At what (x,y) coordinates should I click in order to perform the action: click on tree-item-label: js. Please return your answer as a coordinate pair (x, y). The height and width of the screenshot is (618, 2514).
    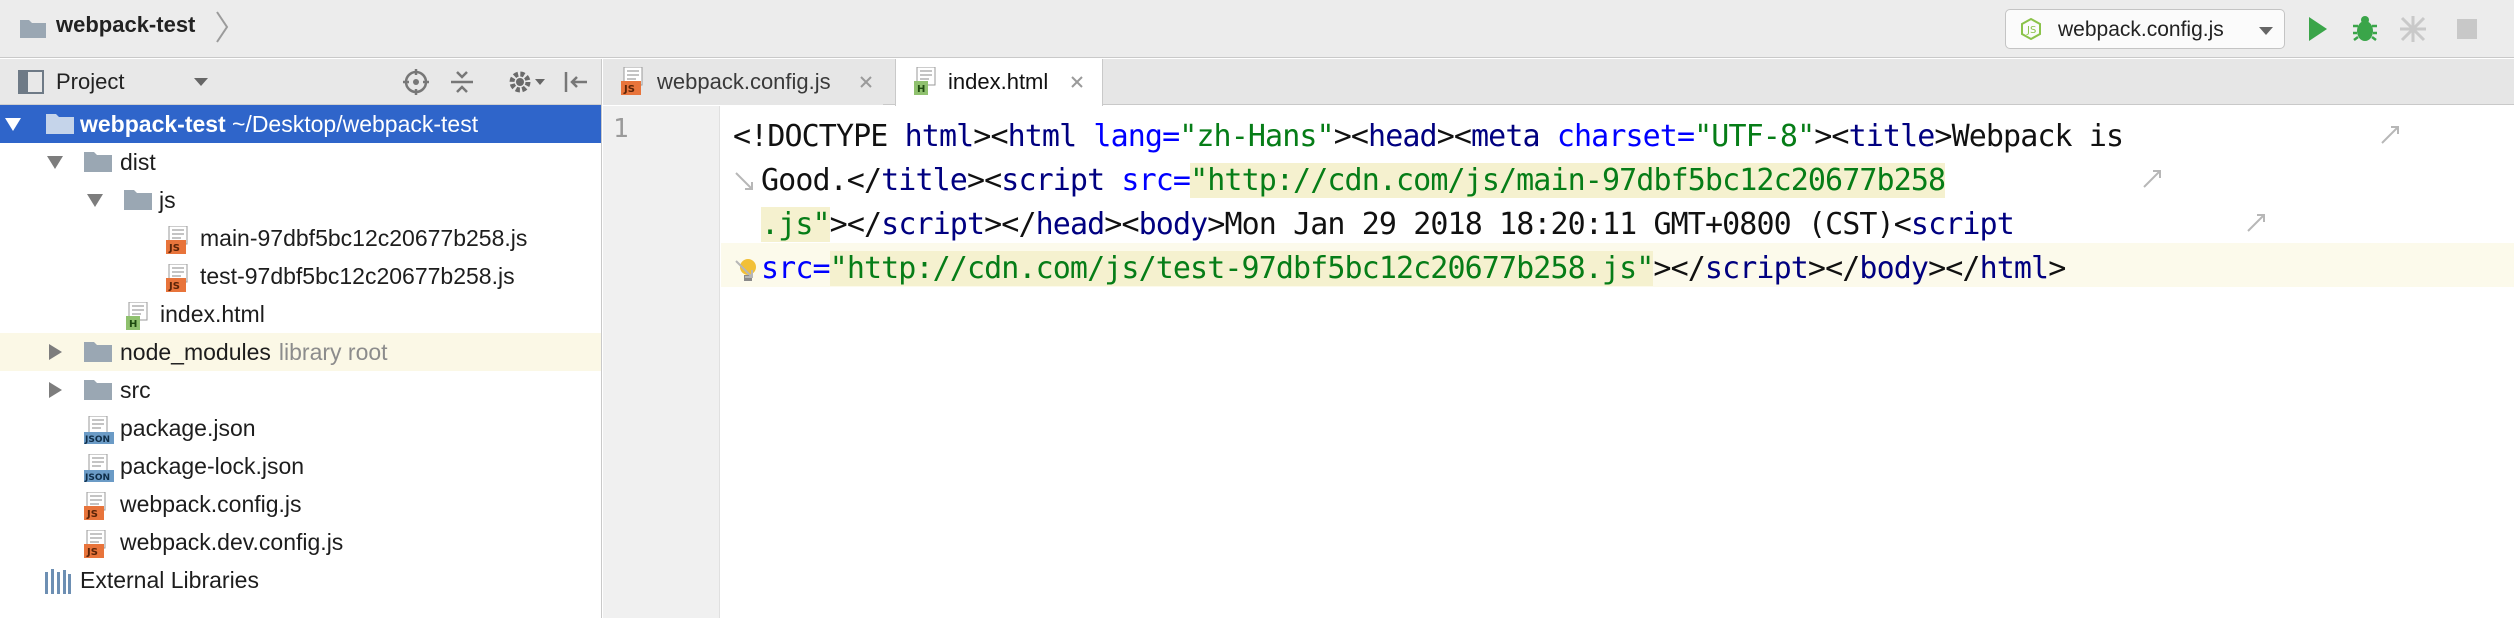
    Looking at the image, I should click on (167, 200).